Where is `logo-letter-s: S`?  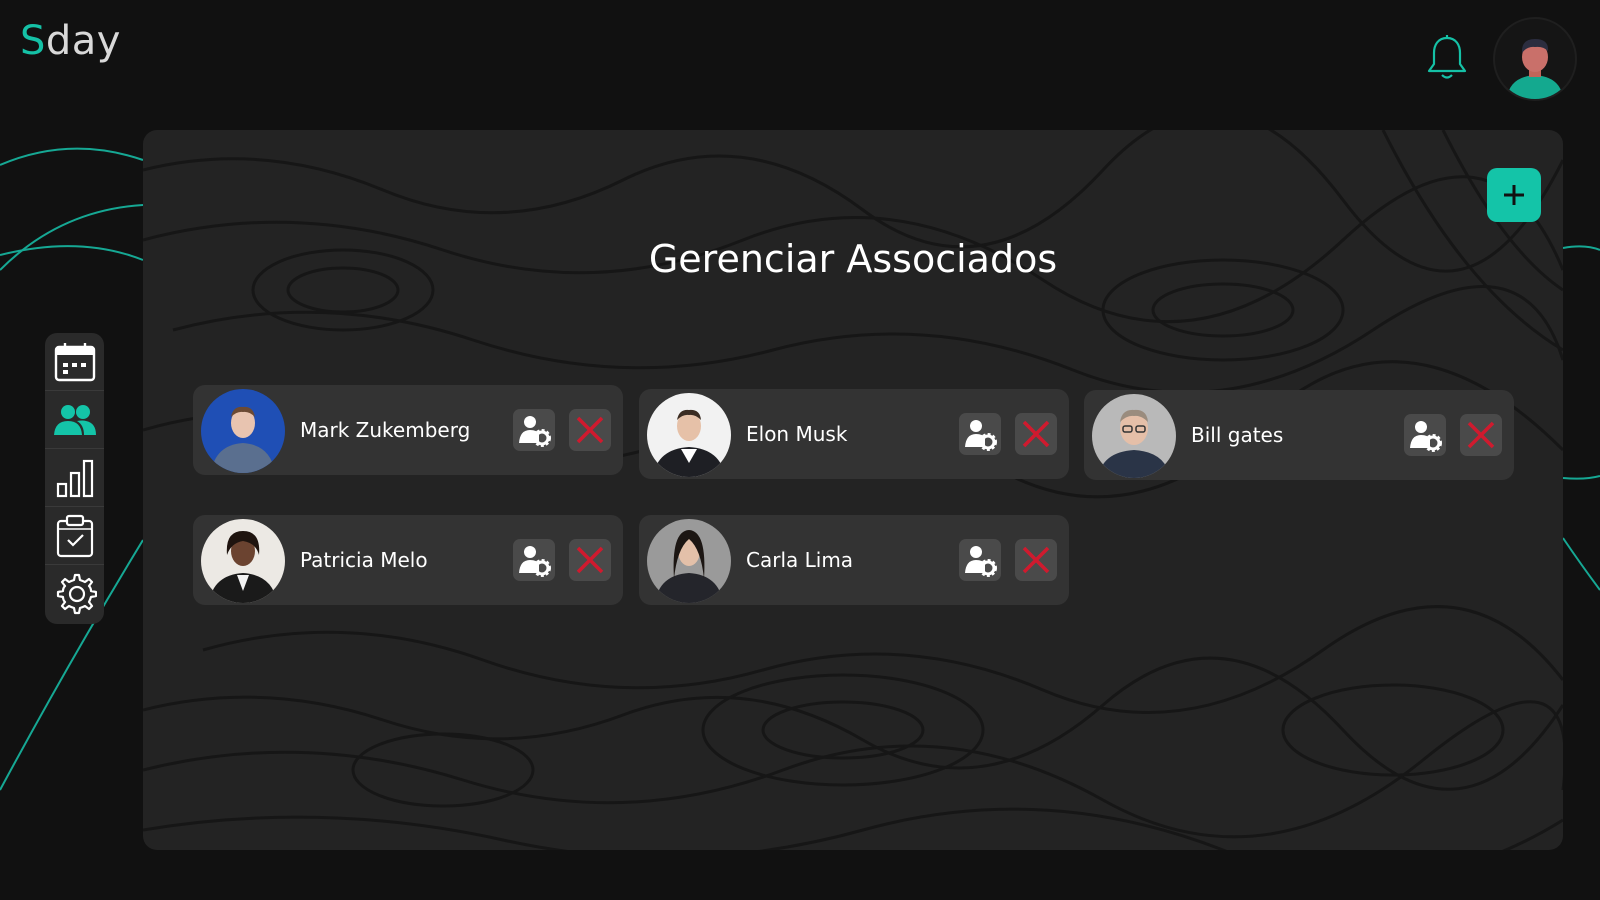 logo-letter-s: S is located at coordinates (33, 41).